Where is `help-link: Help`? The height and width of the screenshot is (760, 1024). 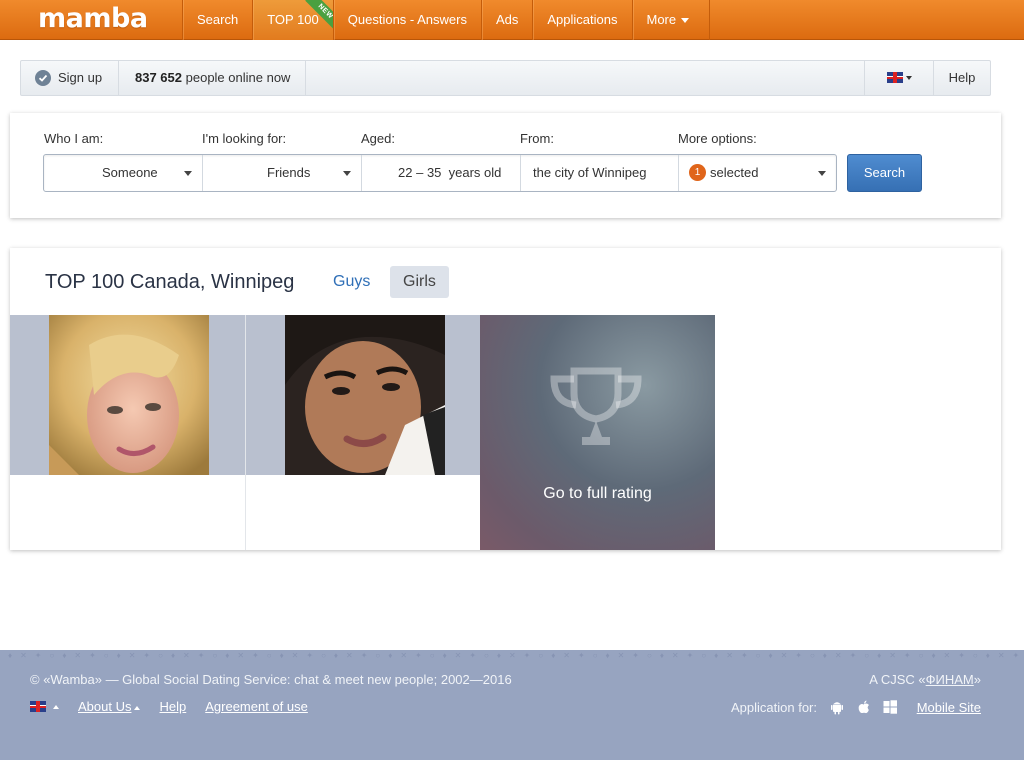
help-link: Help is located at coordinates (962, 78).